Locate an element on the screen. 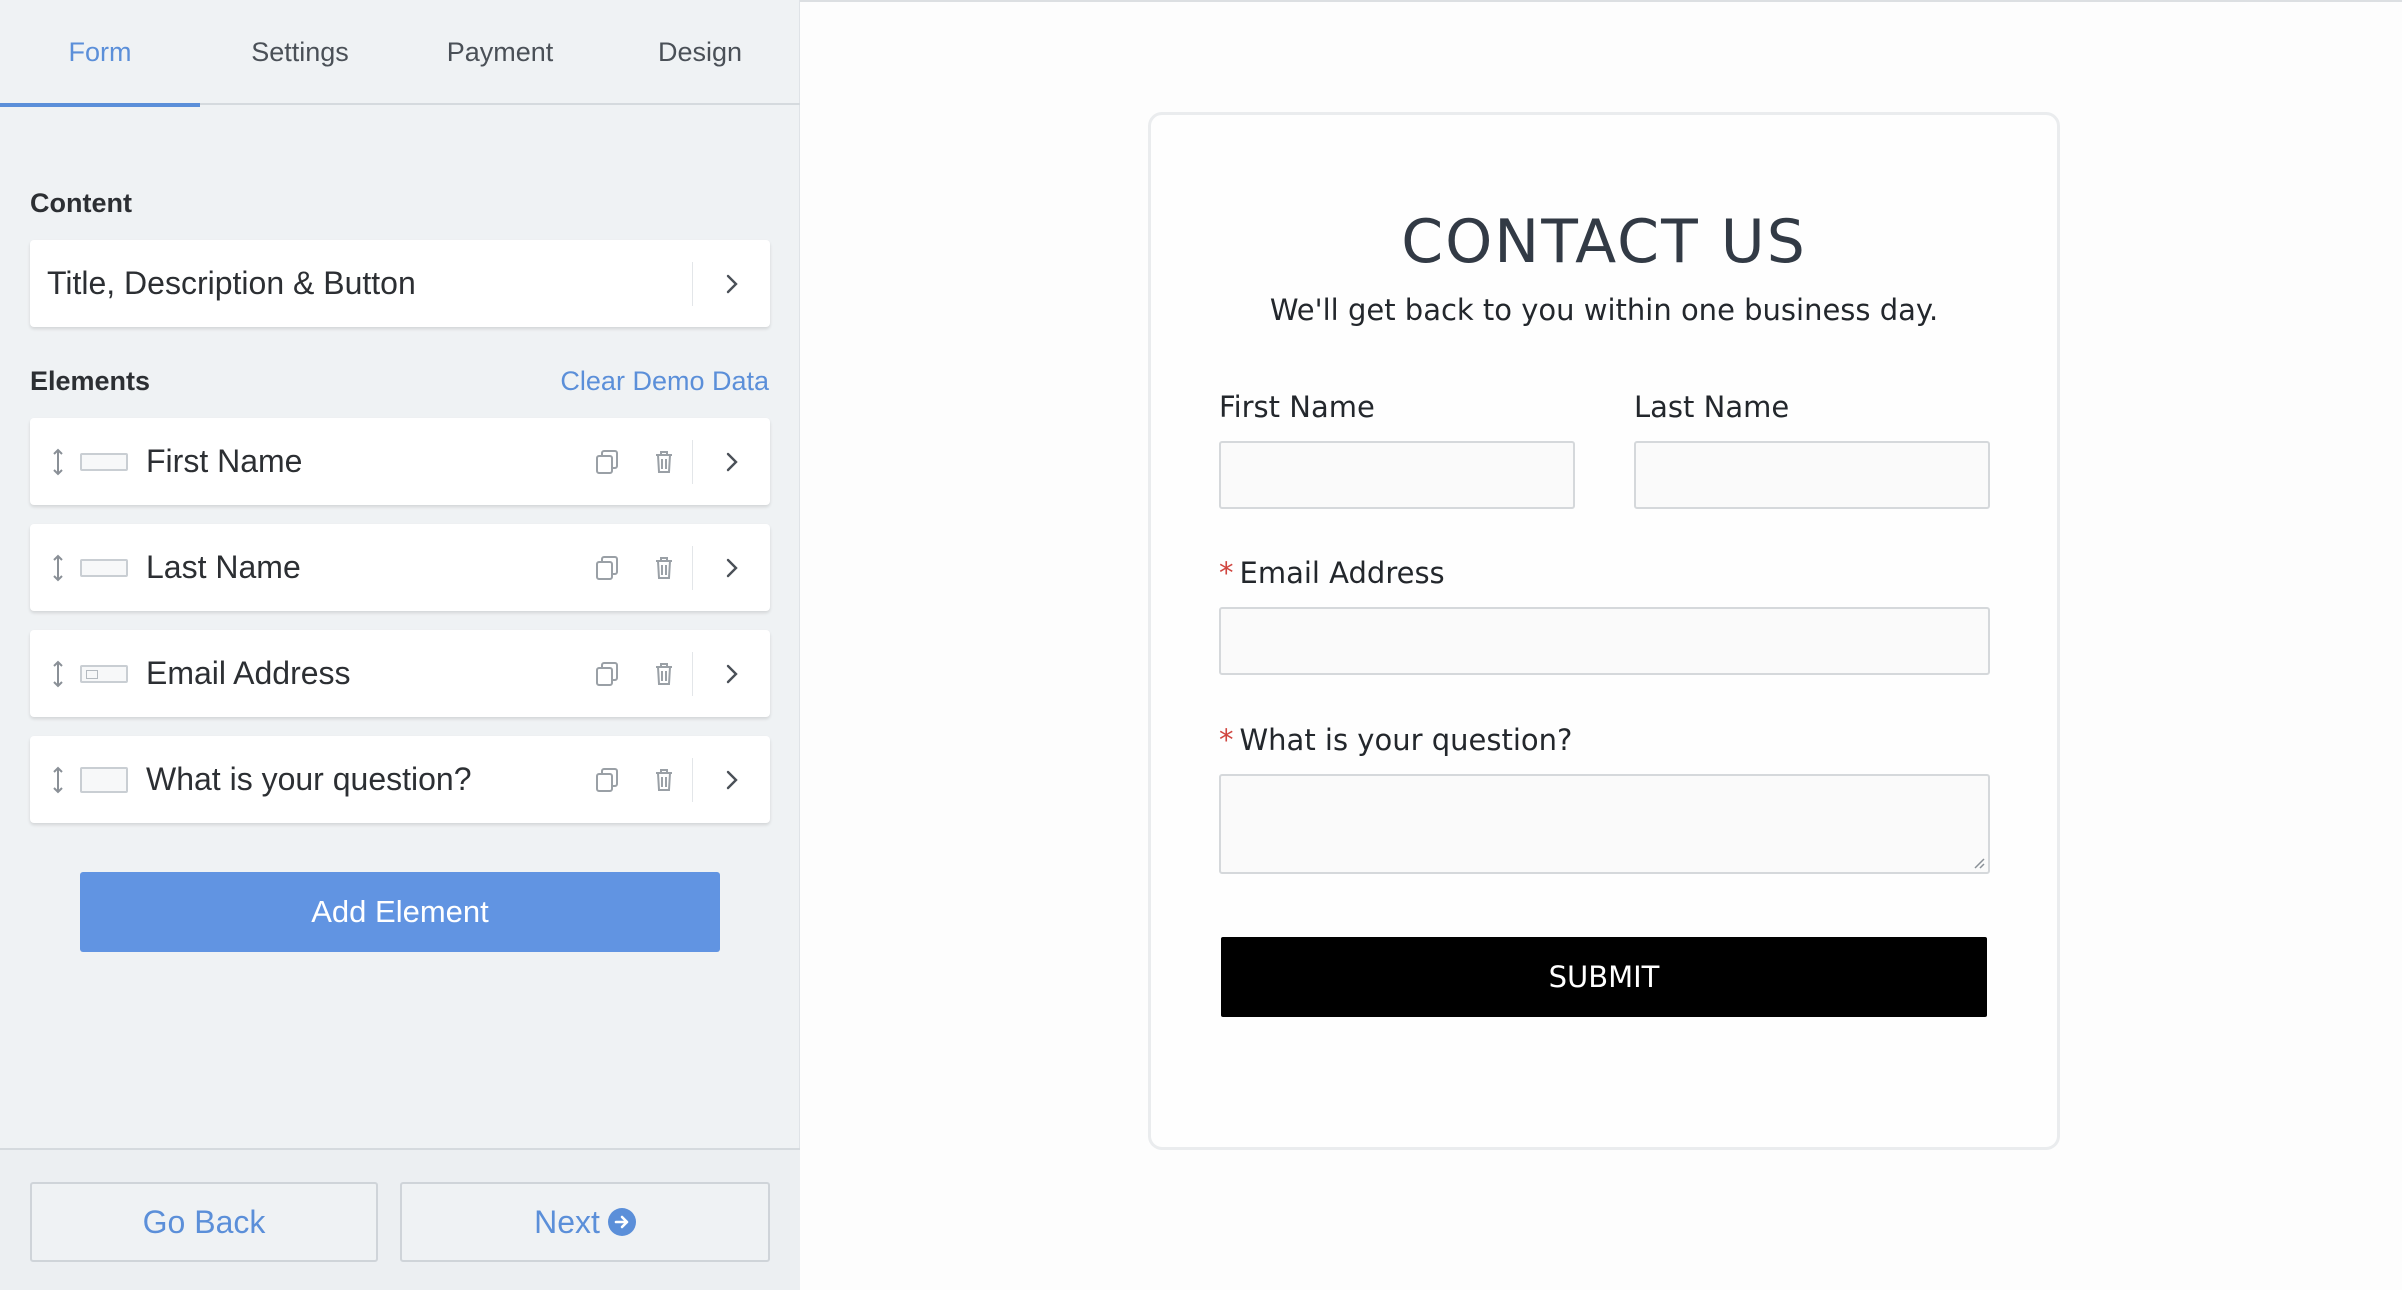 The height and width of the screenshot is (1290, 2402). content-section-label: Content is located at coordinates (81, 203).